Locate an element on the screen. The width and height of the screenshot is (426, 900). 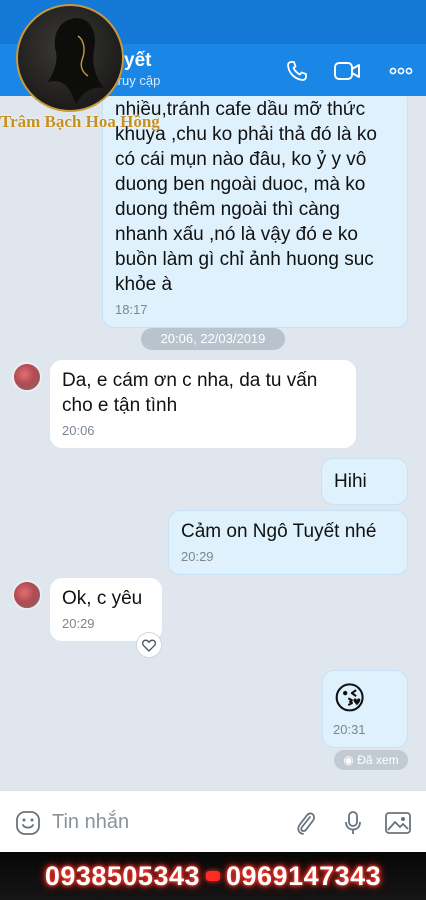
phone-number-2: 0969147343 is located at coordinates (304, 875).